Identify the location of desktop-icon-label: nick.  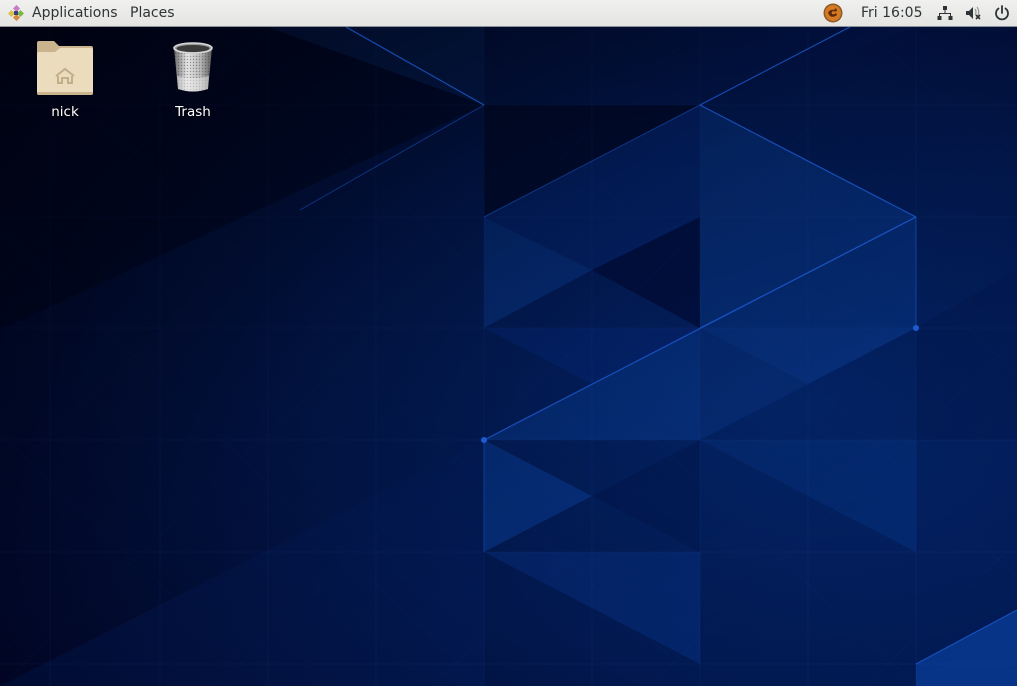
(65, 112).